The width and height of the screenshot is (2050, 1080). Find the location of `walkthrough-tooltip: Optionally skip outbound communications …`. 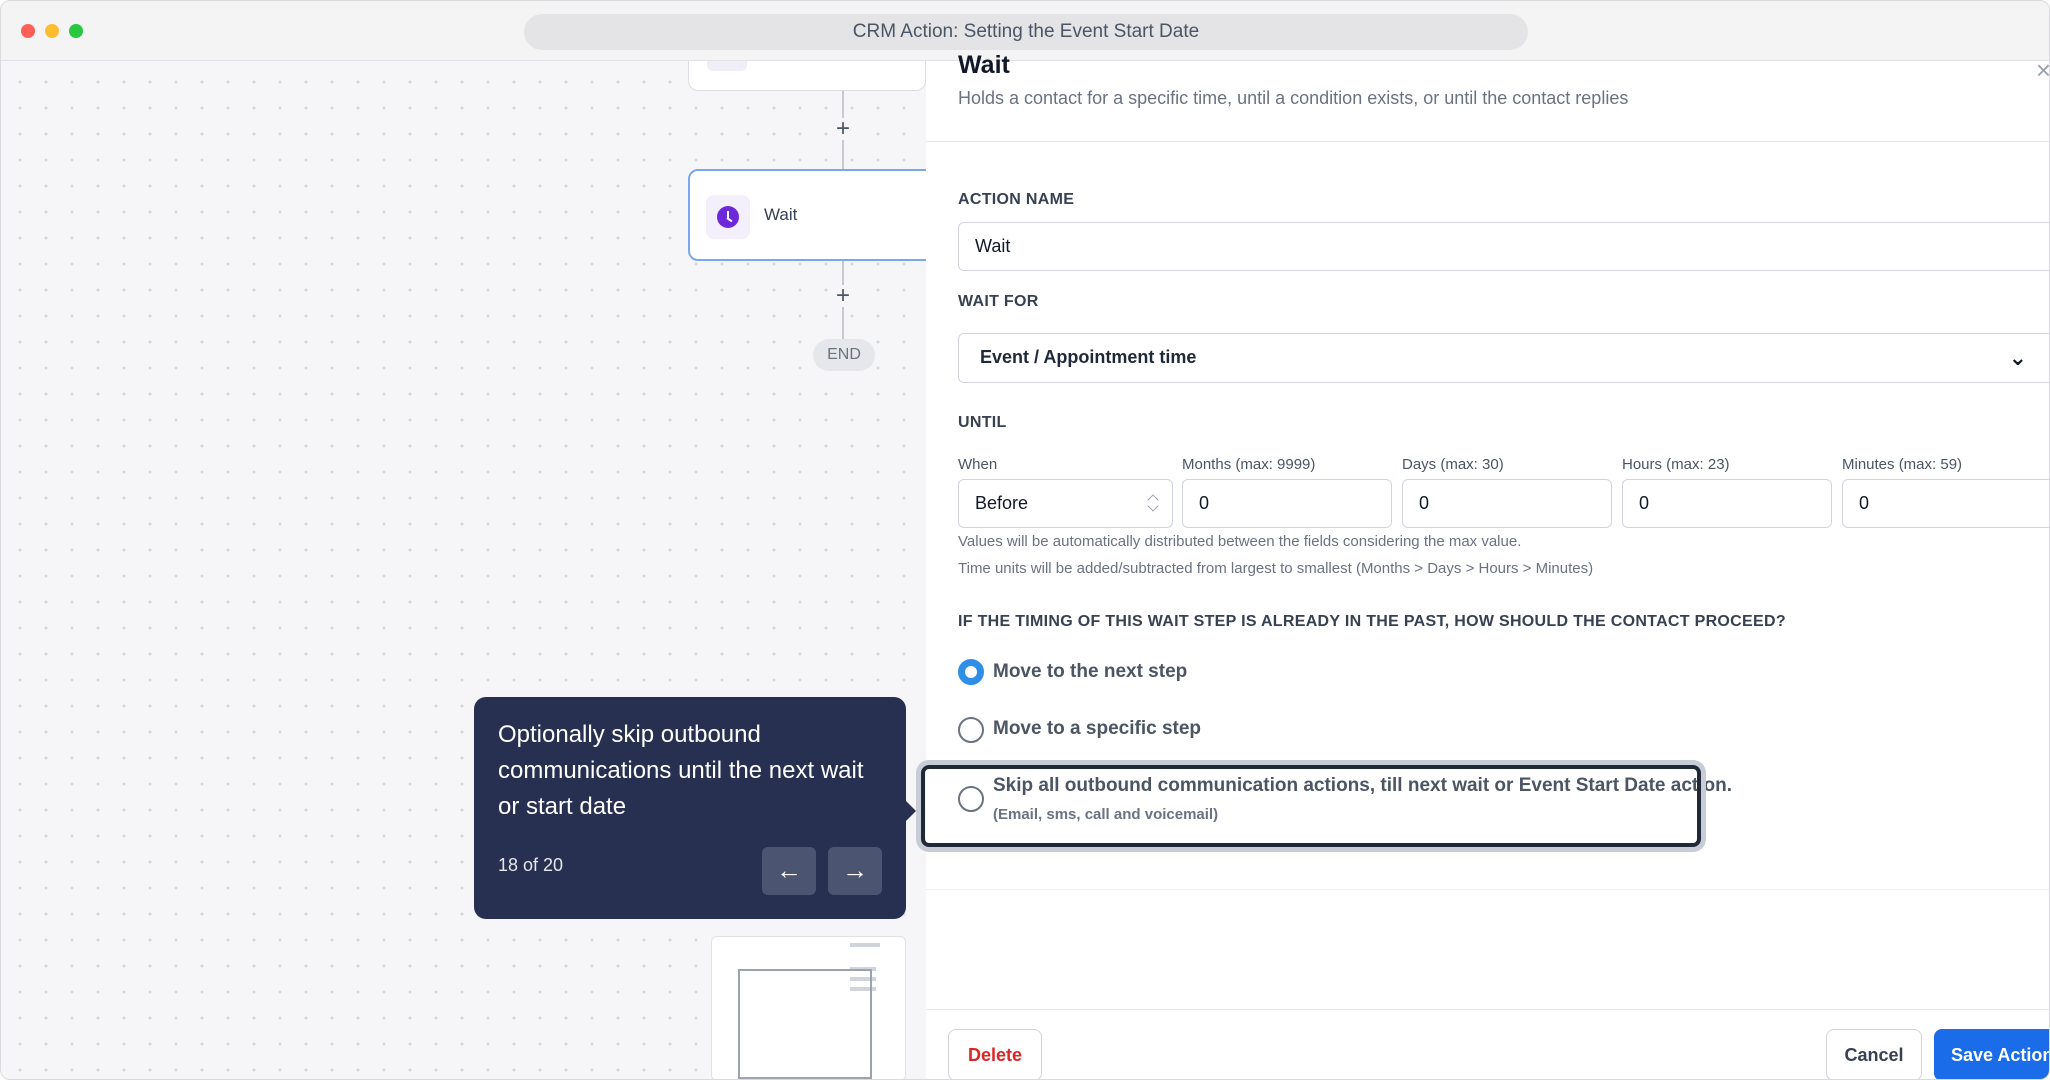

walkthrough-tooltip: Optionally skip outbound communications … is located at coordinates (695, 808).